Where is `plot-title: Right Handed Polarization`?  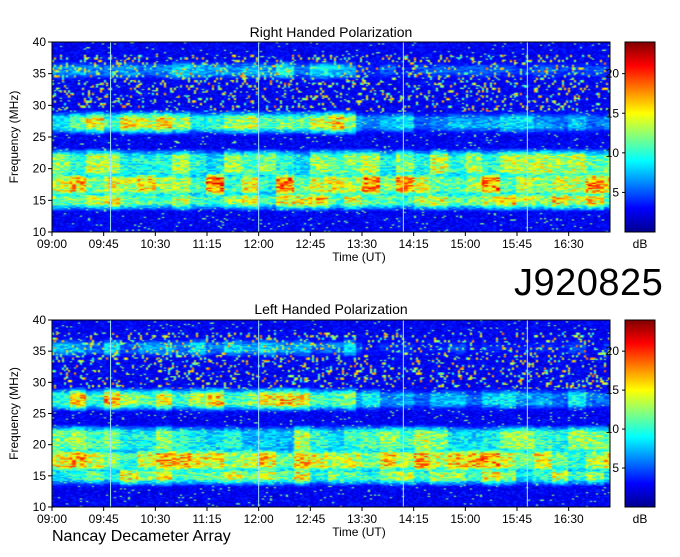
plot-title: Right Handed Polarization is located at coordinates (331, 32).